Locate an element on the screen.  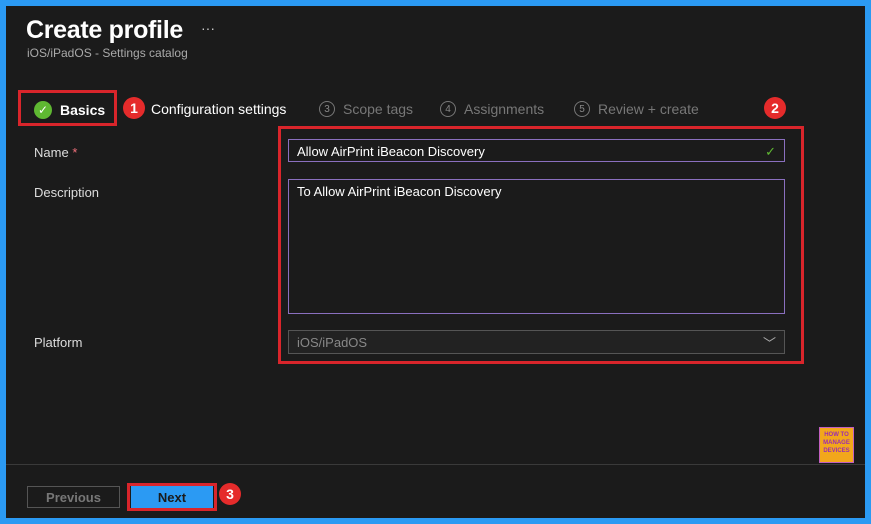
tab-configuration-settings: Configuration settings is located at coordinates (218, 109).